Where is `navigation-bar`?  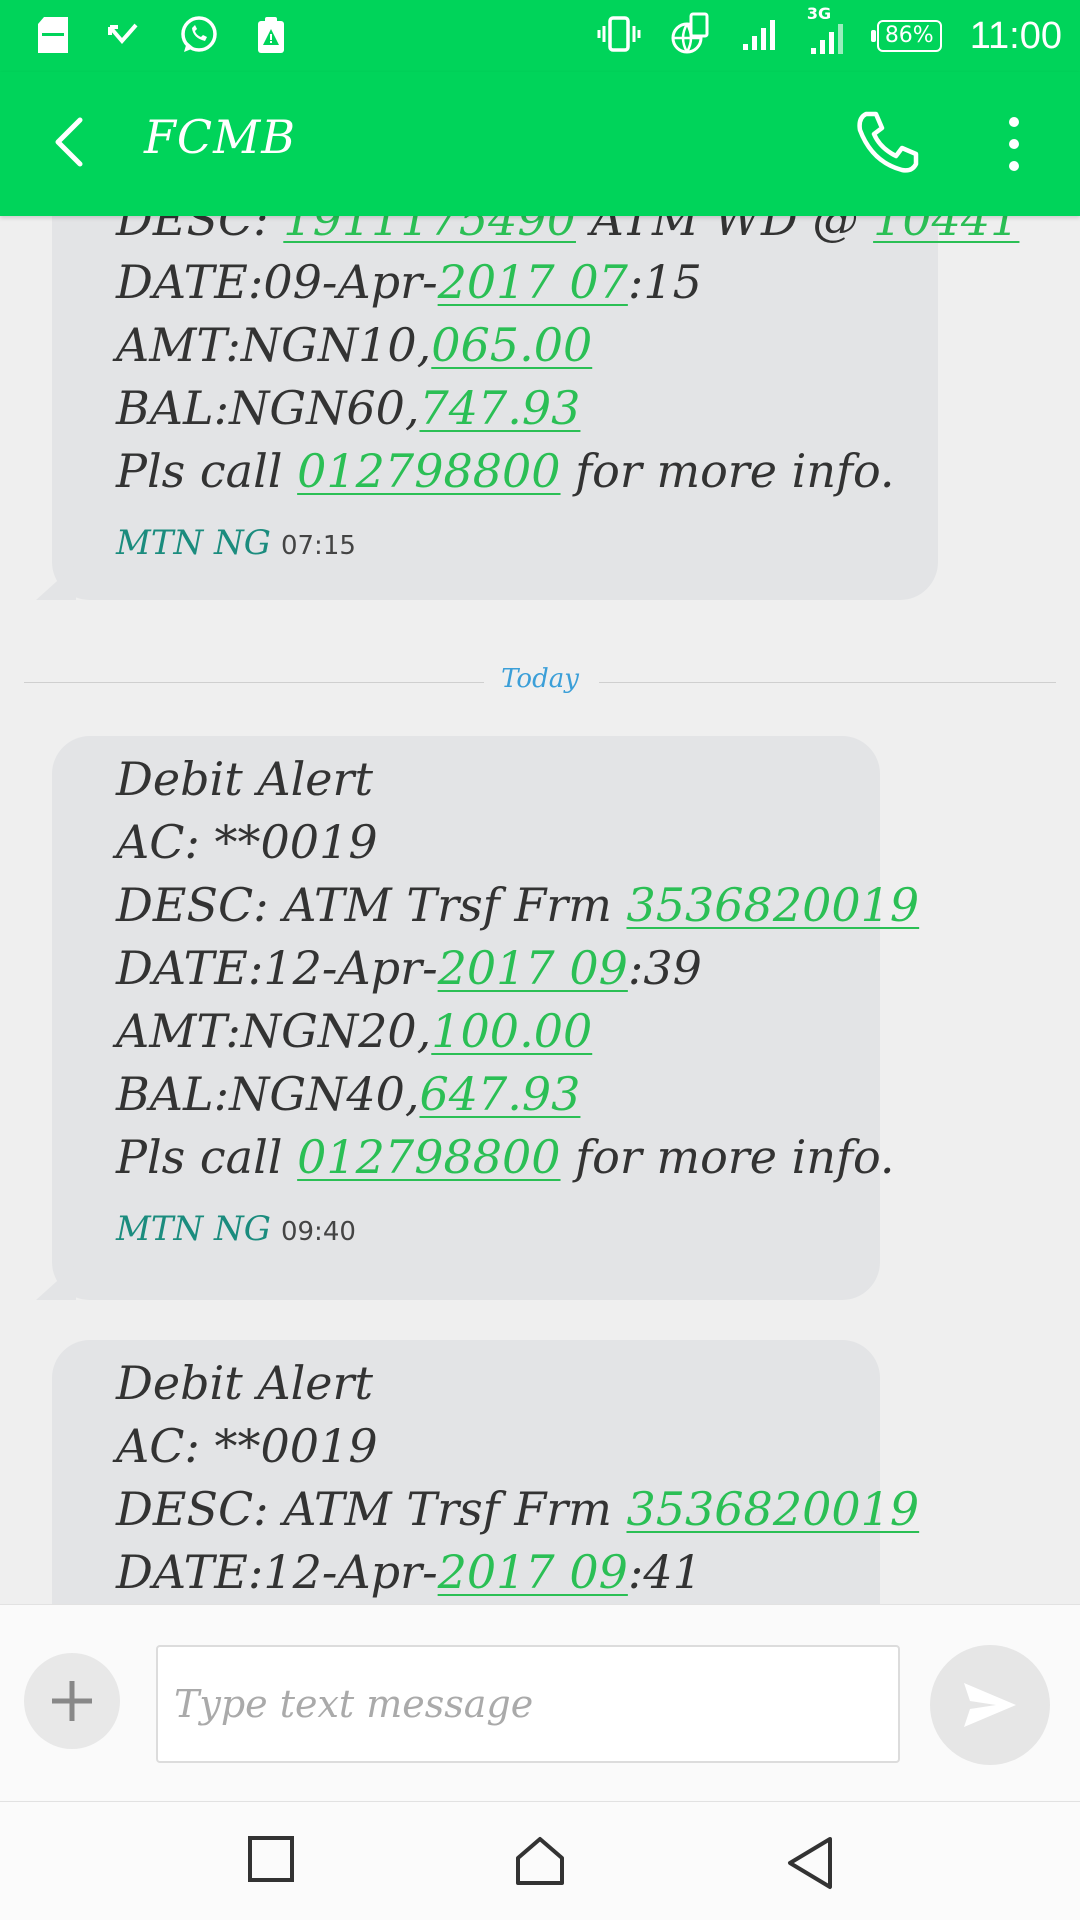 navigation-bar is located at coordinates (540, 1861).